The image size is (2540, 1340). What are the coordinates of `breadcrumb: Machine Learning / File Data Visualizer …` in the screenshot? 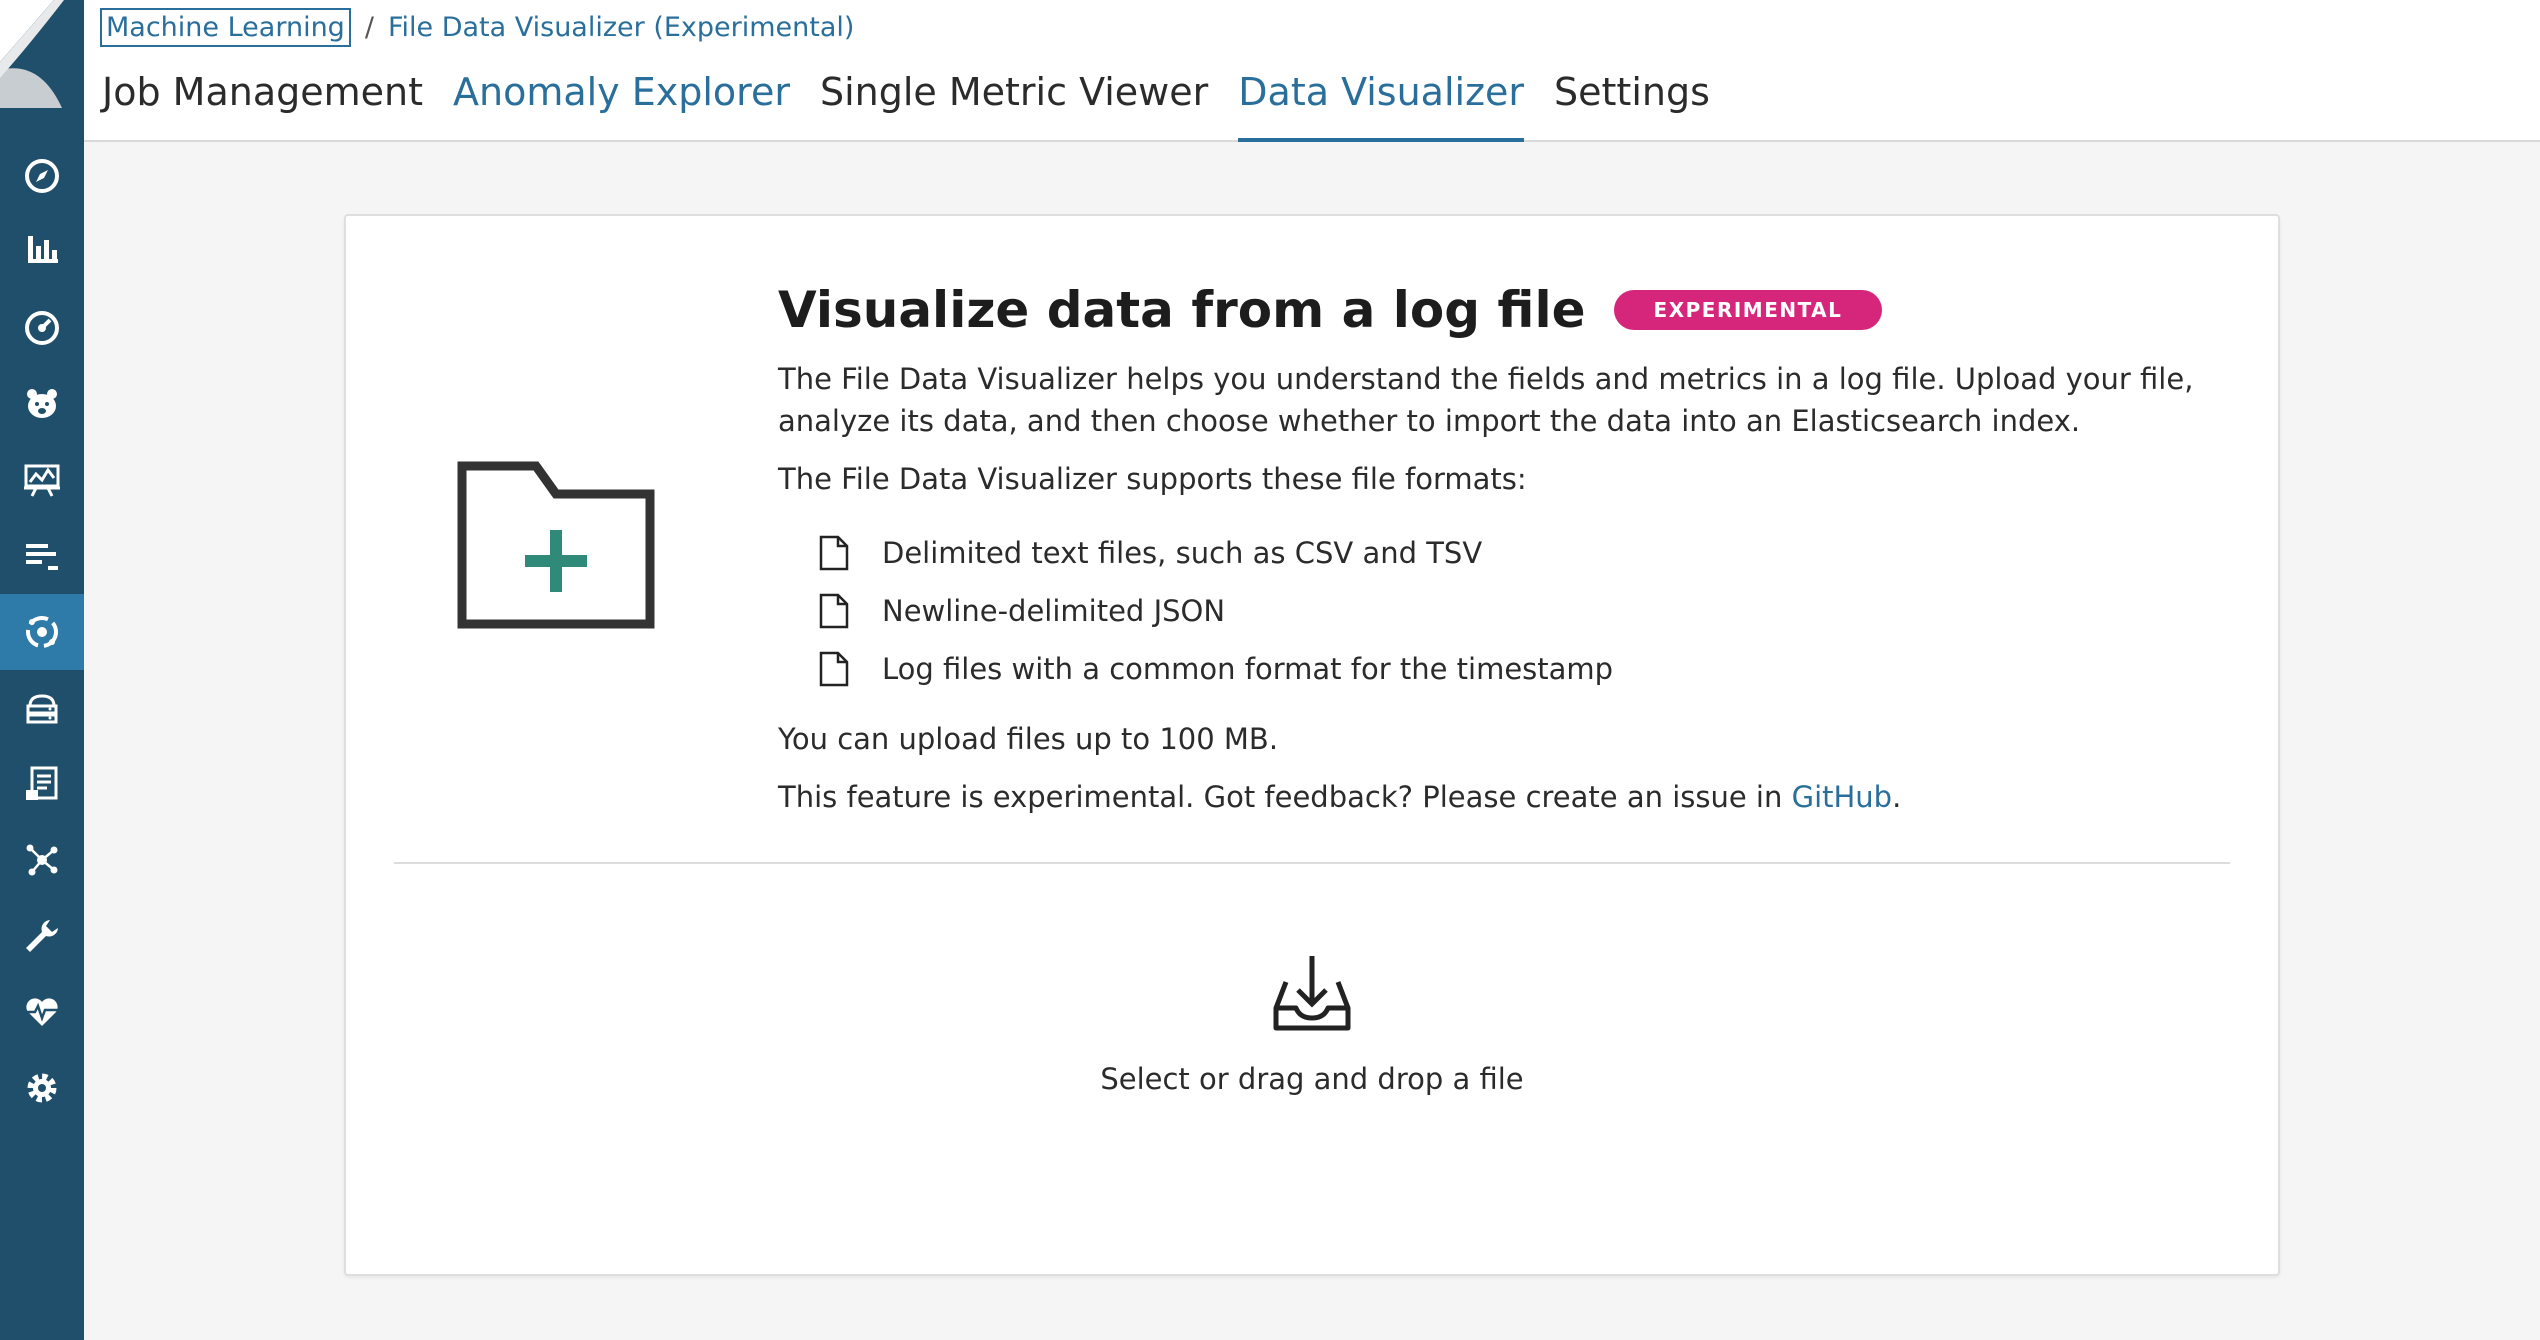 It's located at (477, 27).